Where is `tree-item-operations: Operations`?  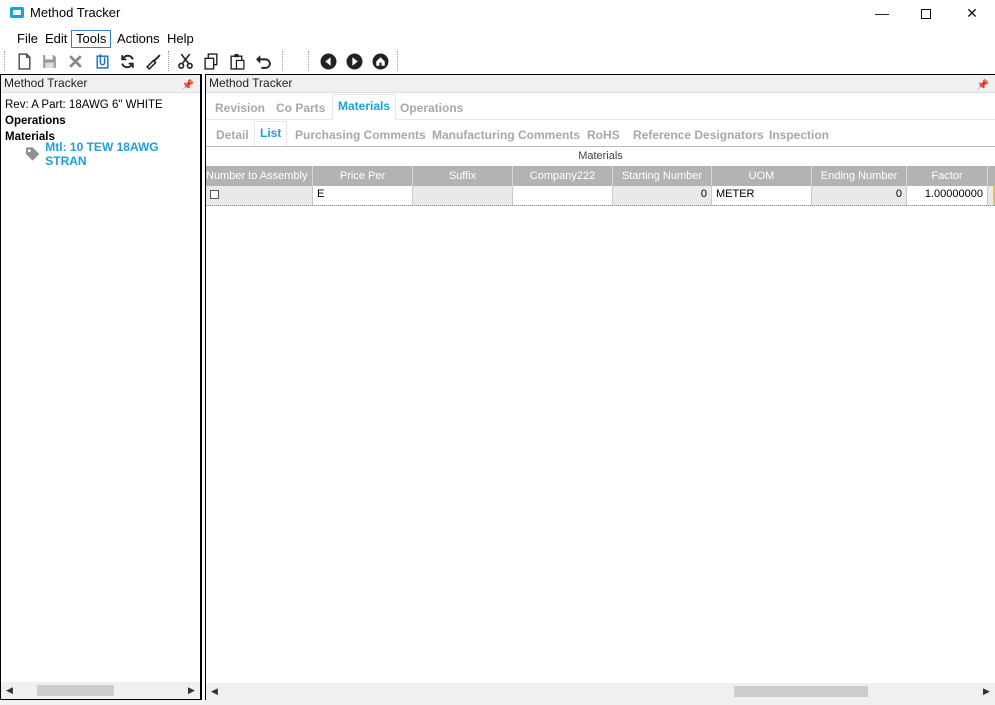
tree-item-operations: Operations is located at coordinates (100, 121).